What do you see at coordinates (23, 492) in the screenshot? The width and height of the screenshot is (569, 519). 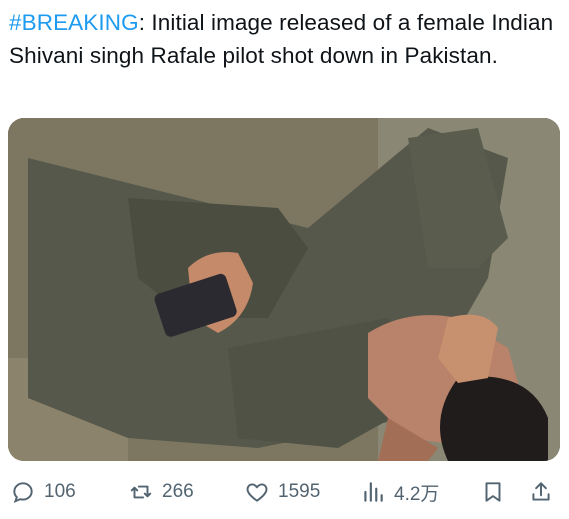 I see `reply-icon` at bounding box center [23, 492].